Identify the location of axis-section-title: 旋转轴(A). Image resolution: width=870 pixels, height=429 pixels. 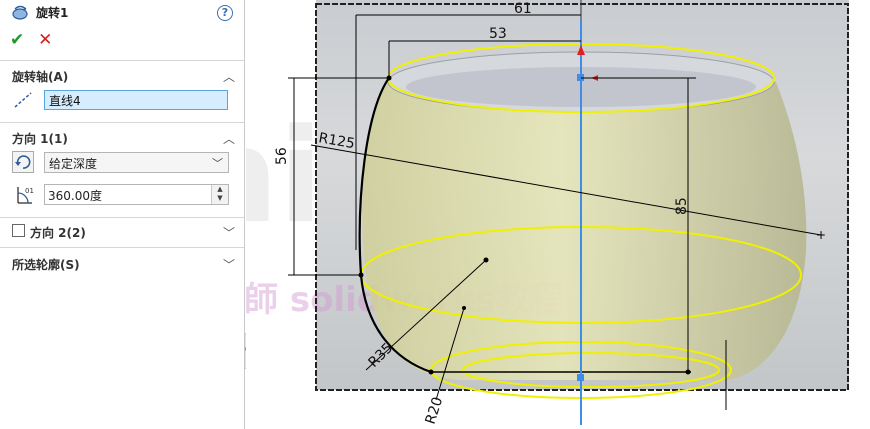
(40, 76).